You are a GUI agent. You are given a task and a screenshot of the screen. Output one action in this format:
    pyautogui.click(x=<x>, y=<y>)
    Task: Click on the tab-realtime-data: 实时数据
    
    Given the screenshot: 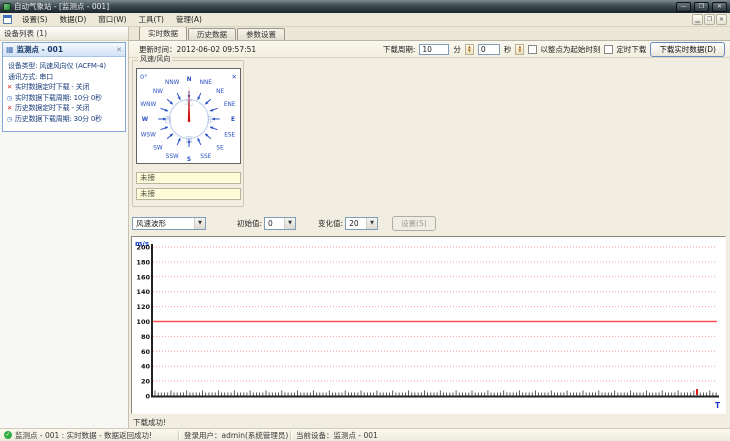 What is the action you would take?
    pyautogui.click(x=163, y=33)
    